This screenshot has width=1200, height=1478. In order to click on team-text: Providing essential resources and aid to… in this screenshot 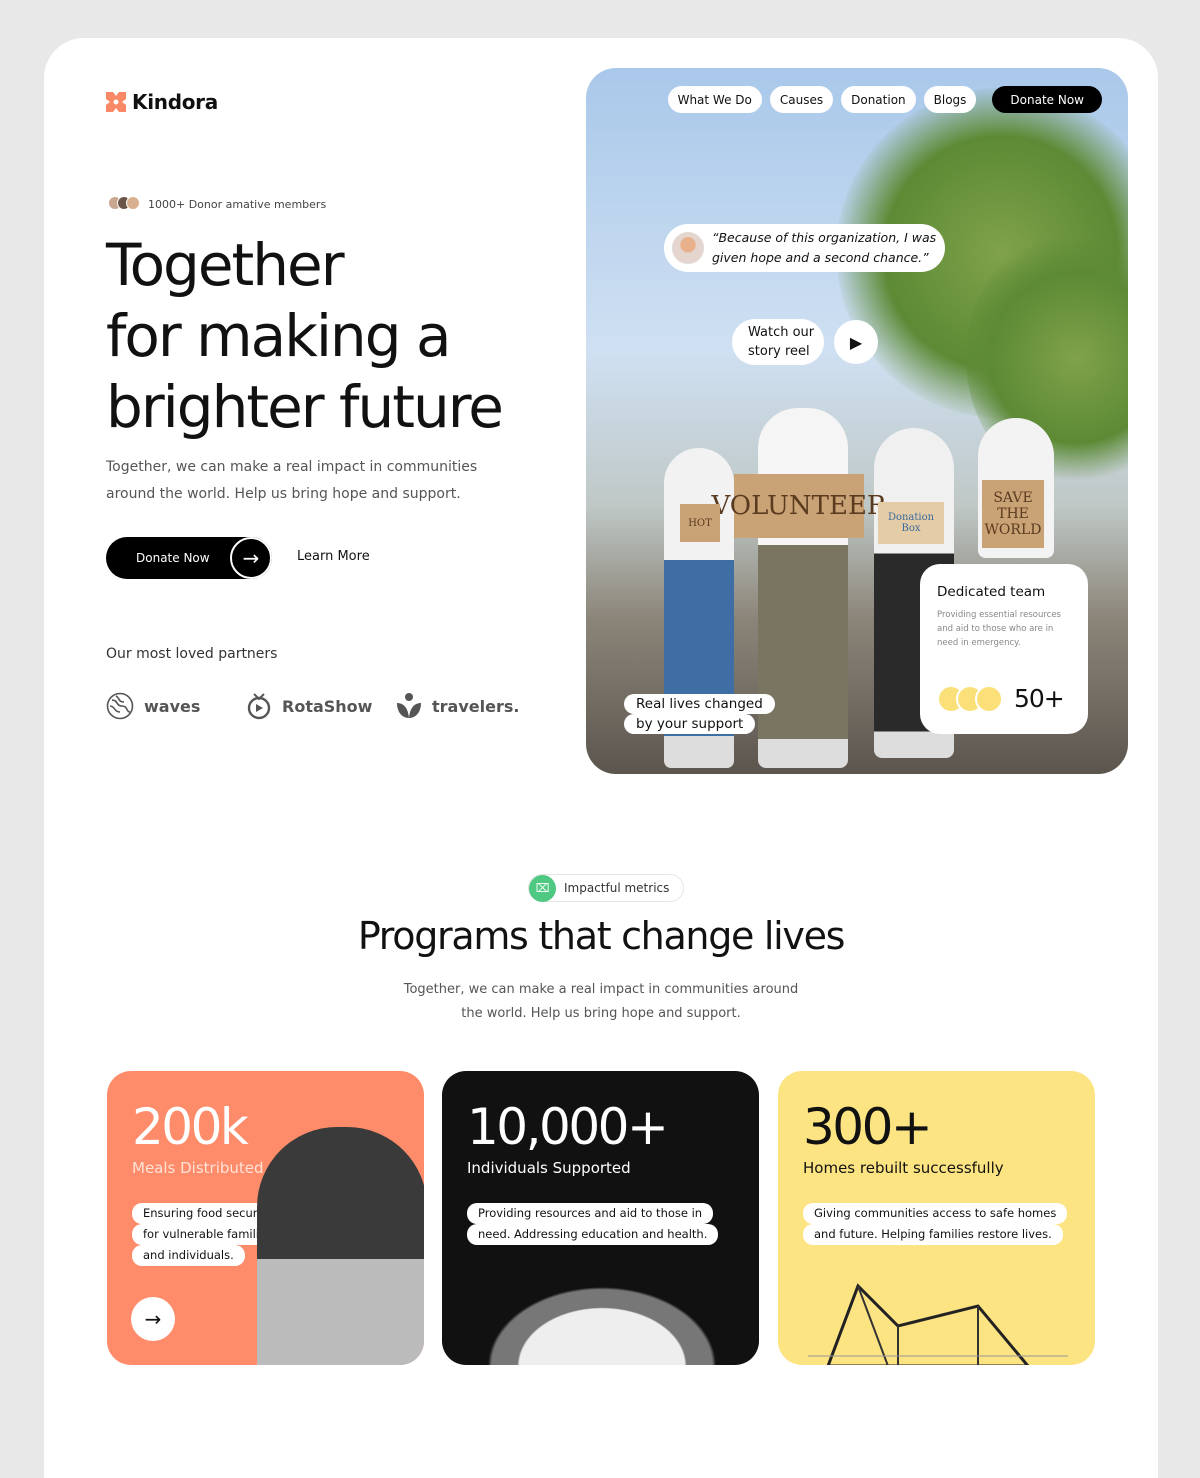, I will do `click(999, 629)`.